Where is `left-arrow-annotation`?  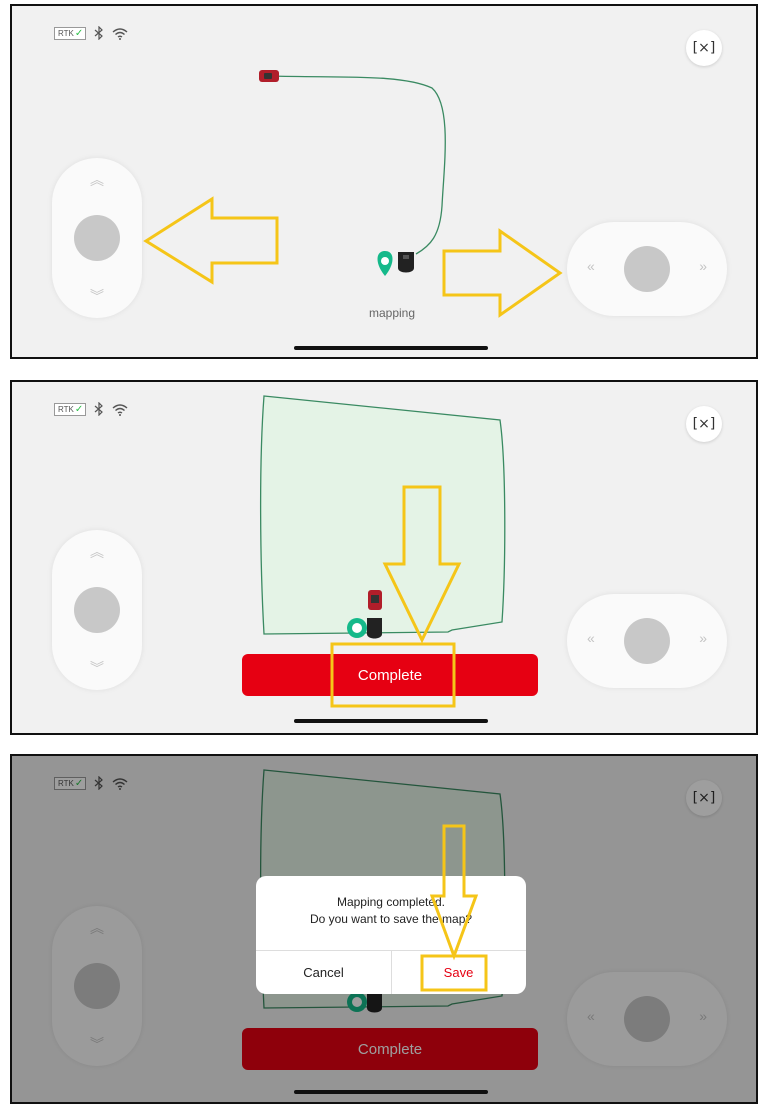
left-arrow-annotation is located at coordinates (211, 240).